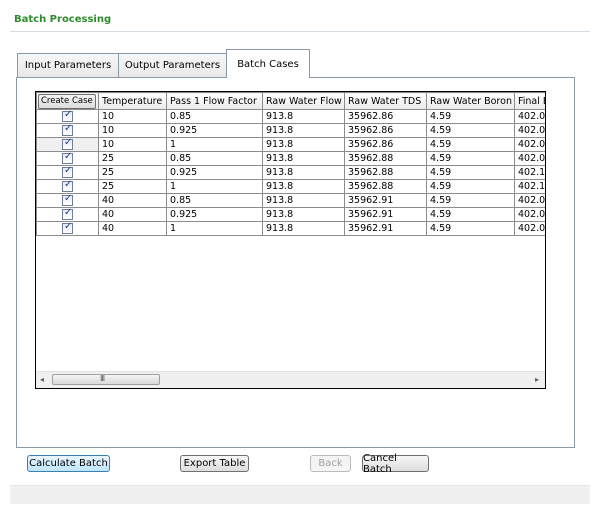  Describe the element at coordinates (67, 101) in the screenshot. I see `create-case-button: Create Case` at that location.